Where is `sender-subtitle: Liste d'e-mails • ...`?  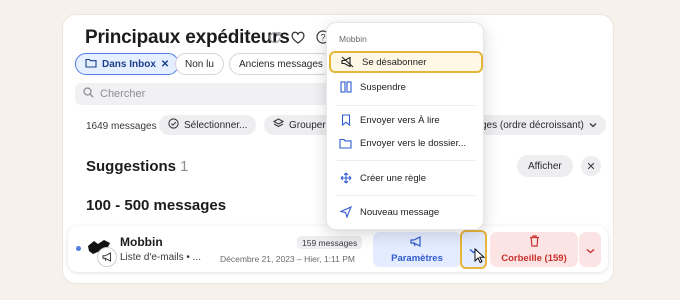 sender-subtitle: Liste d'e-mails • ... is located at coordinates (160, 257).